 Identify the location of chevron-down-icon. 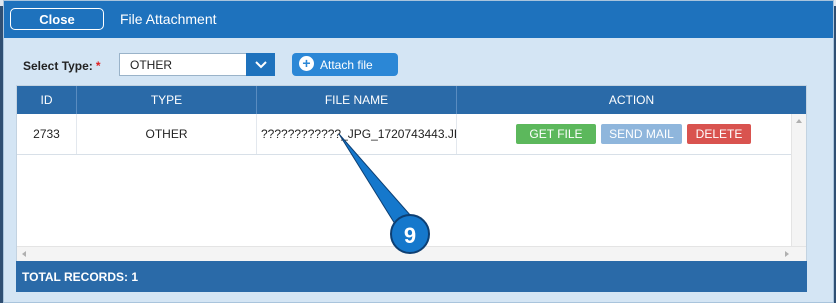
(260, 64).